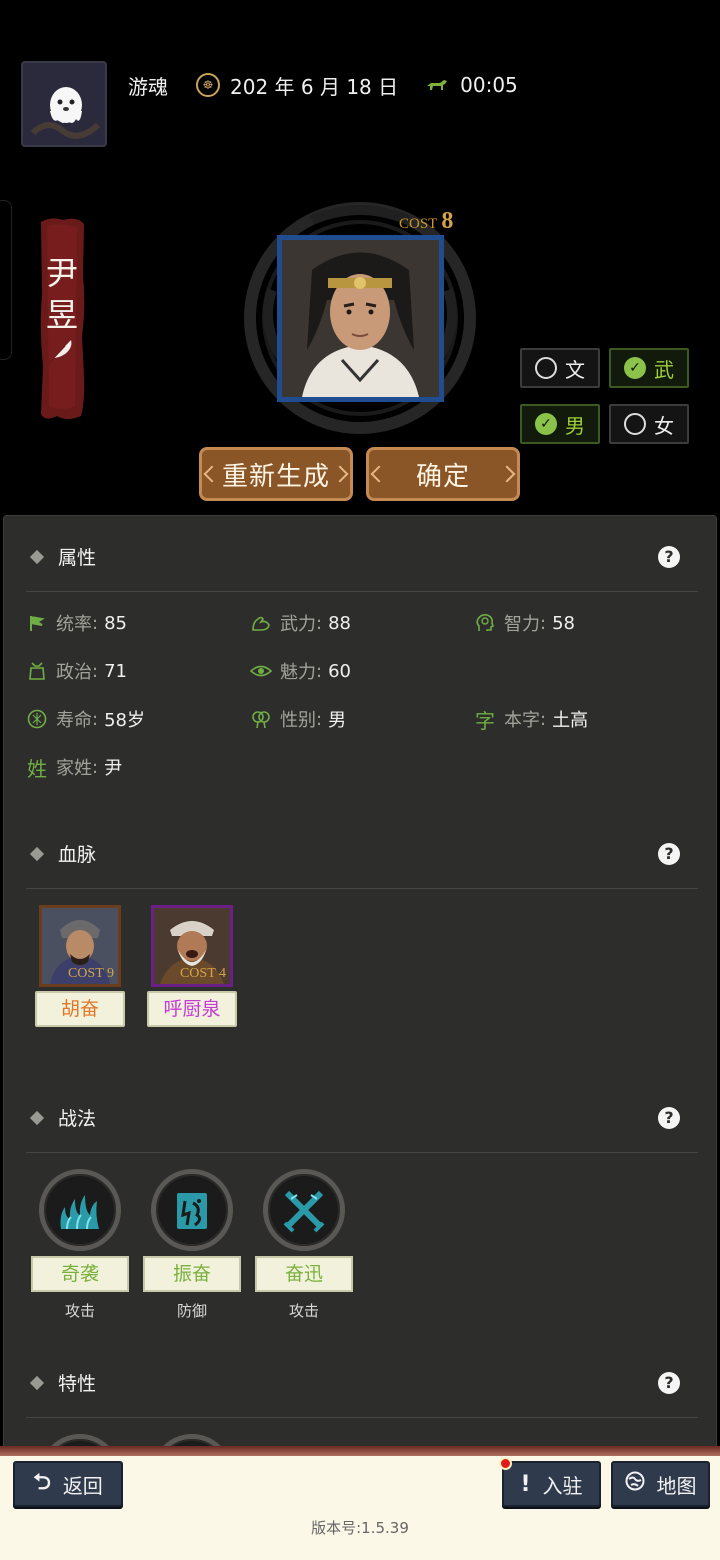 The height and width of the screenshot is (1560, 720). Describe the element at coordinates (649, 368) in the screenshot. I see `option-military: ✓ 武` at that location.